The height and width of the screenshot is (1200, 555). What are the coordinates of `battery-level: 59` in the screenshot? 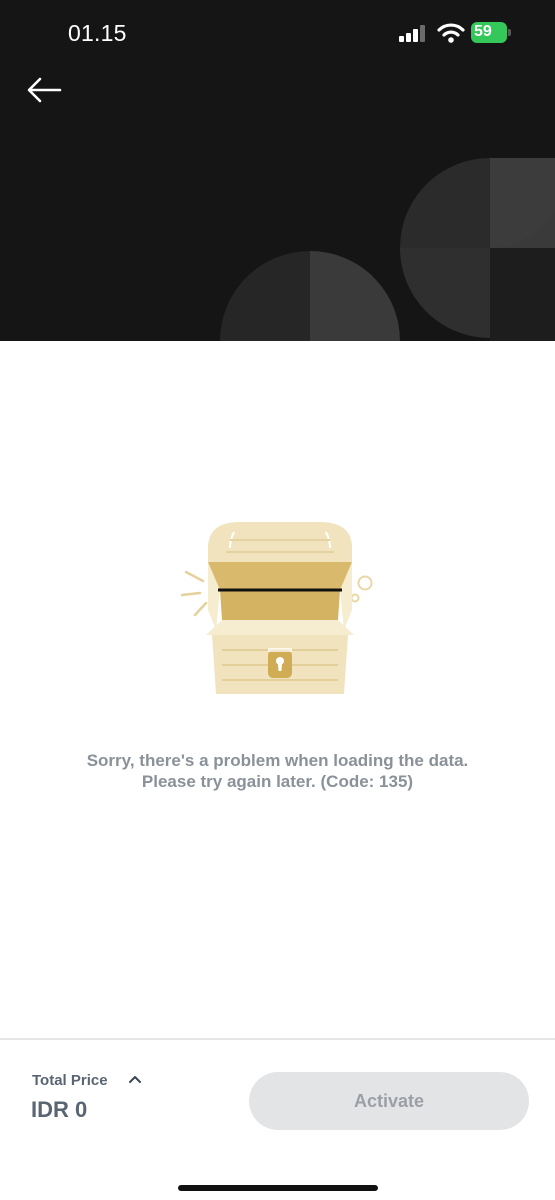 It's located at (483, 31).